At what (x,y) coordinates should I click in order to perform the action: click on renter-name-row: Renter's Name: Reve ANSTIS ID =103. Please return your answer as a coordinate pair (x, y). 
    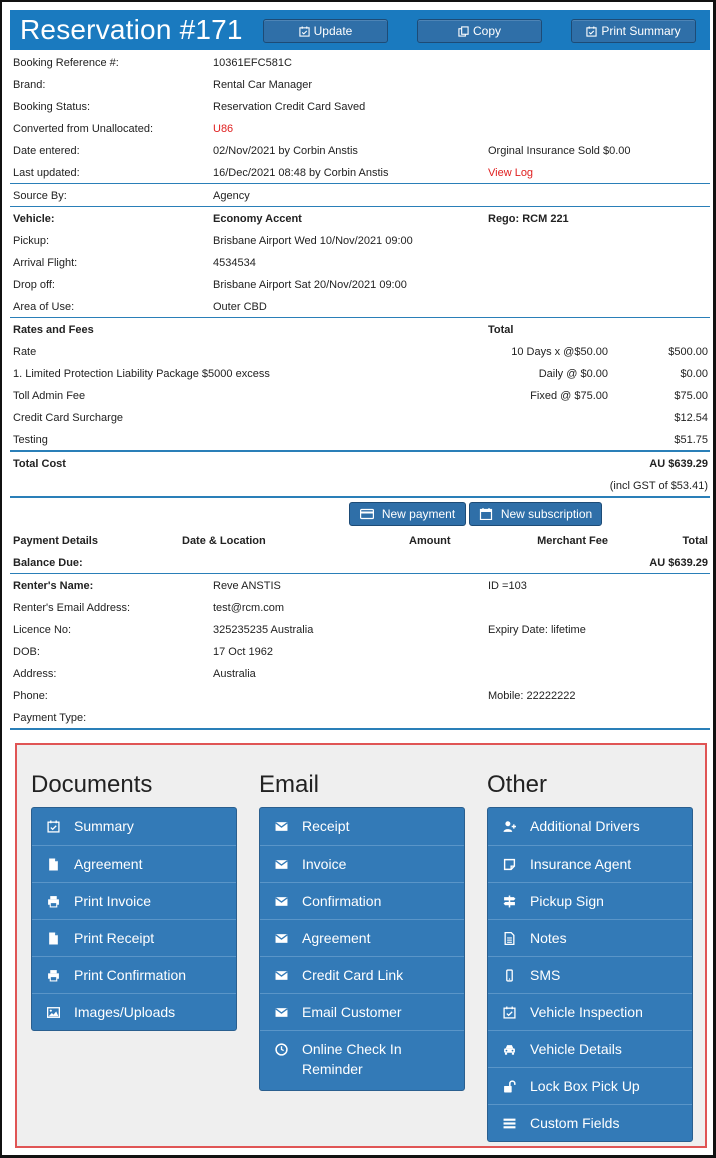
    Looking at the image, I should click on (360, 586).